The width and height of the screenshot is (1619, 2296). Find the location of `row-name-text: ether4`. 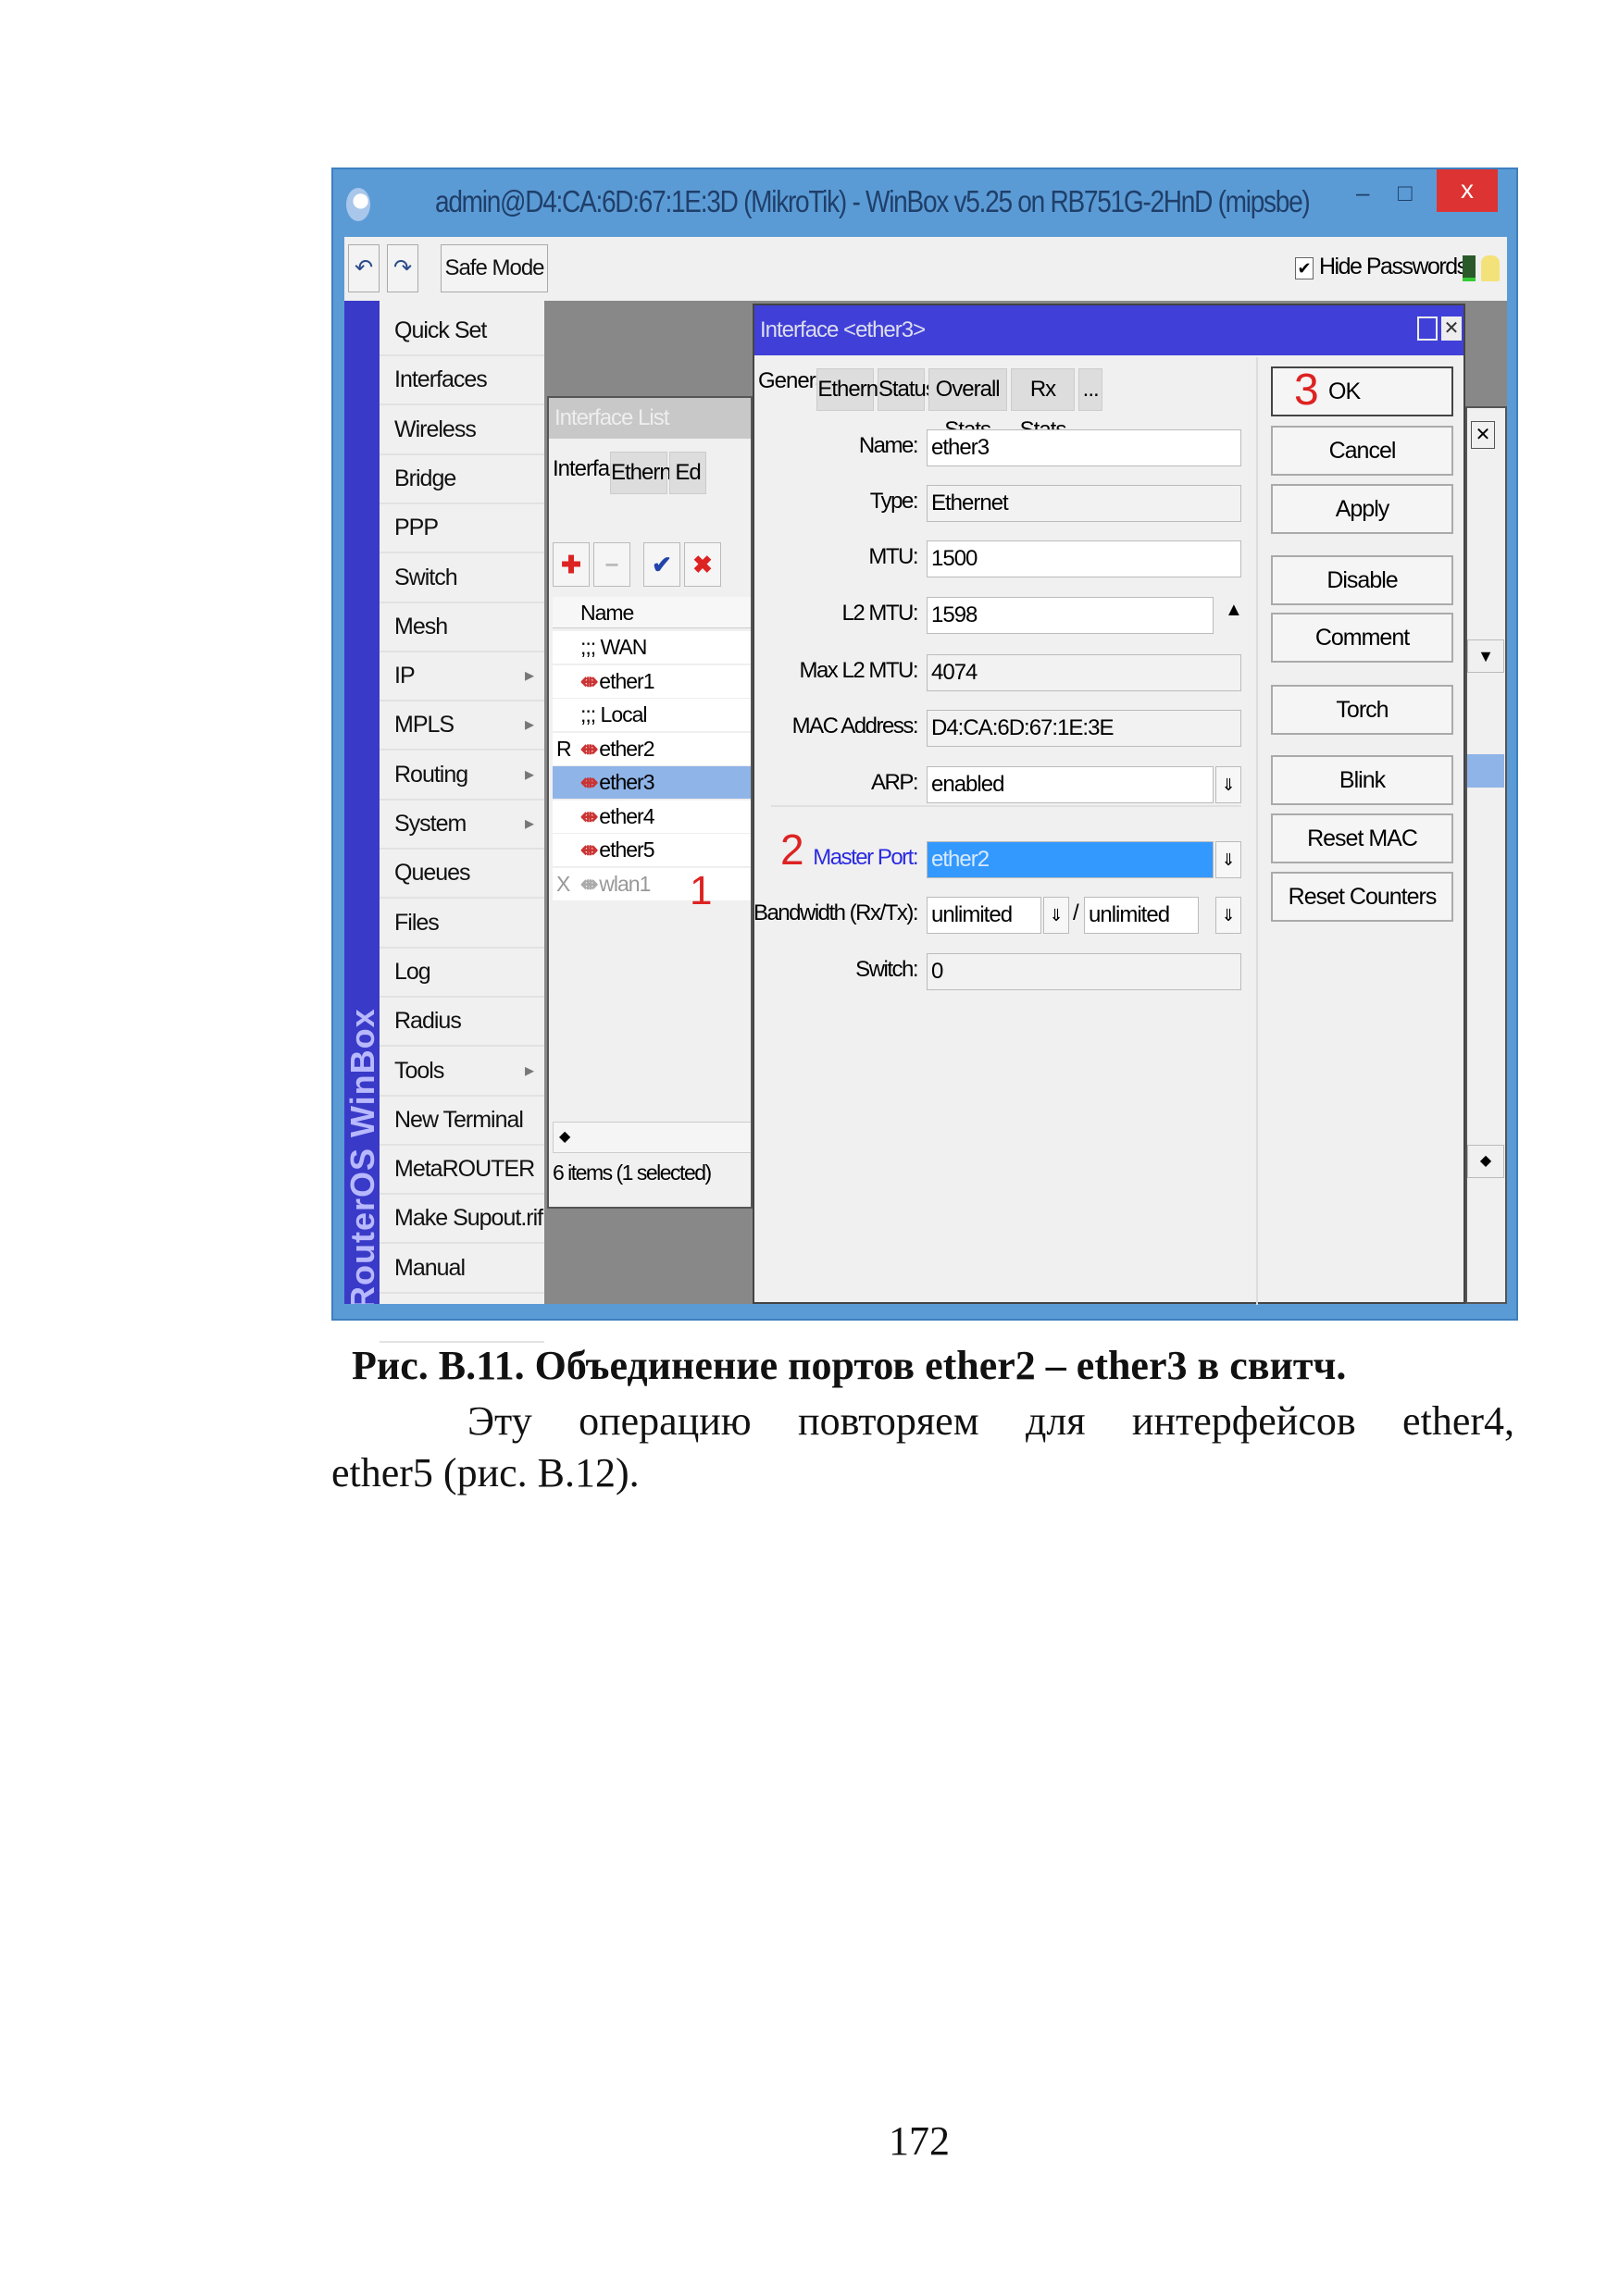

row-name-text: ether4 is located at coordinates (626, 816).